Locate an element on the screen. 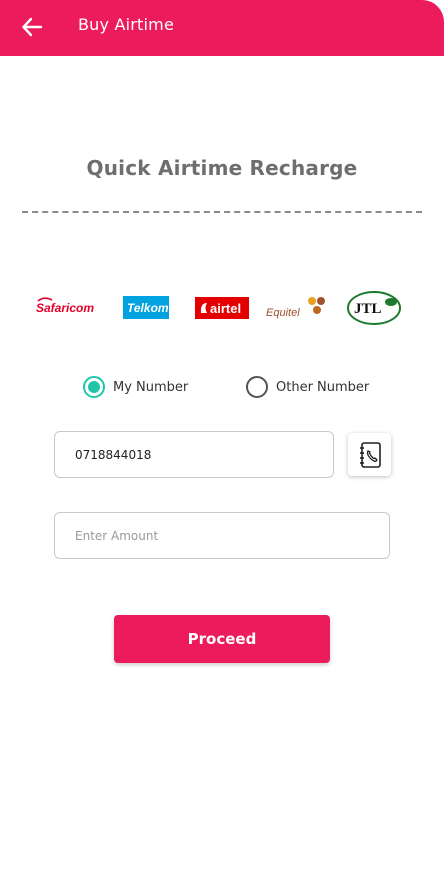  dashed-divider is located at coordinates (222, 212).